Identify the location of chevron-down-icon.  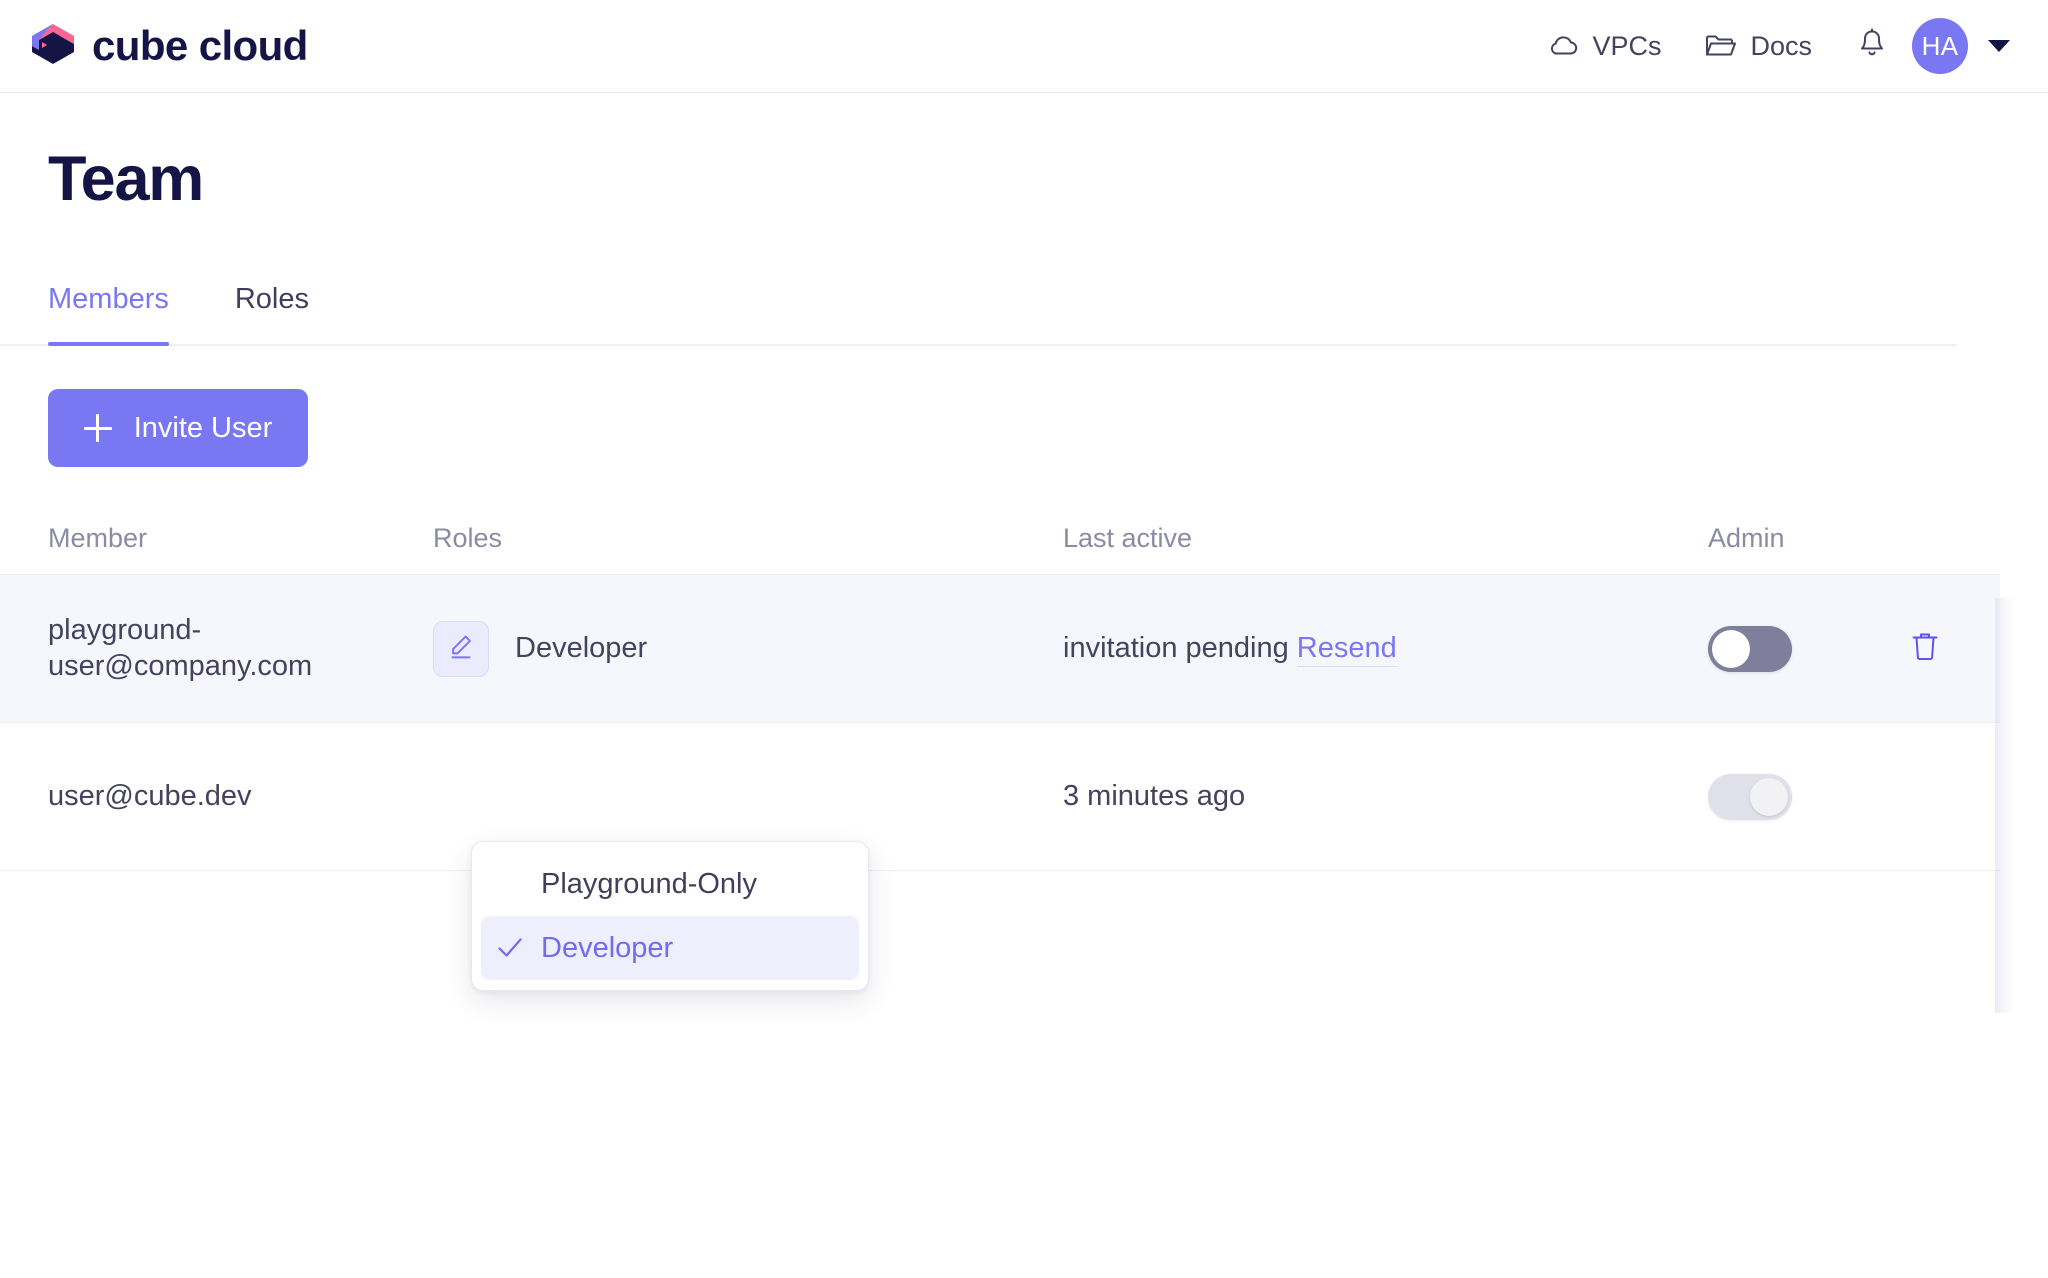
(1999, 46).